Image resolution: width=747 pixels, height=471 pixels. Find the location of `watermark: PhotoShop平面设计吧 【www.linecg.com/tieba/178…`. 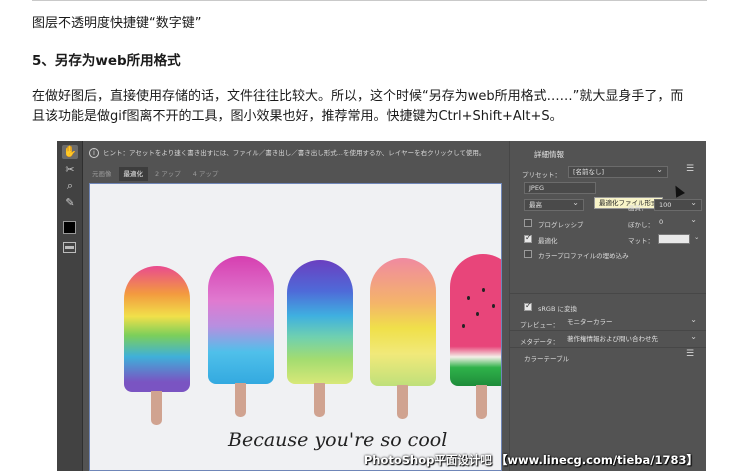

watermark: PhotoShop平面设计吧 【www.linecg.com/tieba/178… is located at coordinates (530, 460).